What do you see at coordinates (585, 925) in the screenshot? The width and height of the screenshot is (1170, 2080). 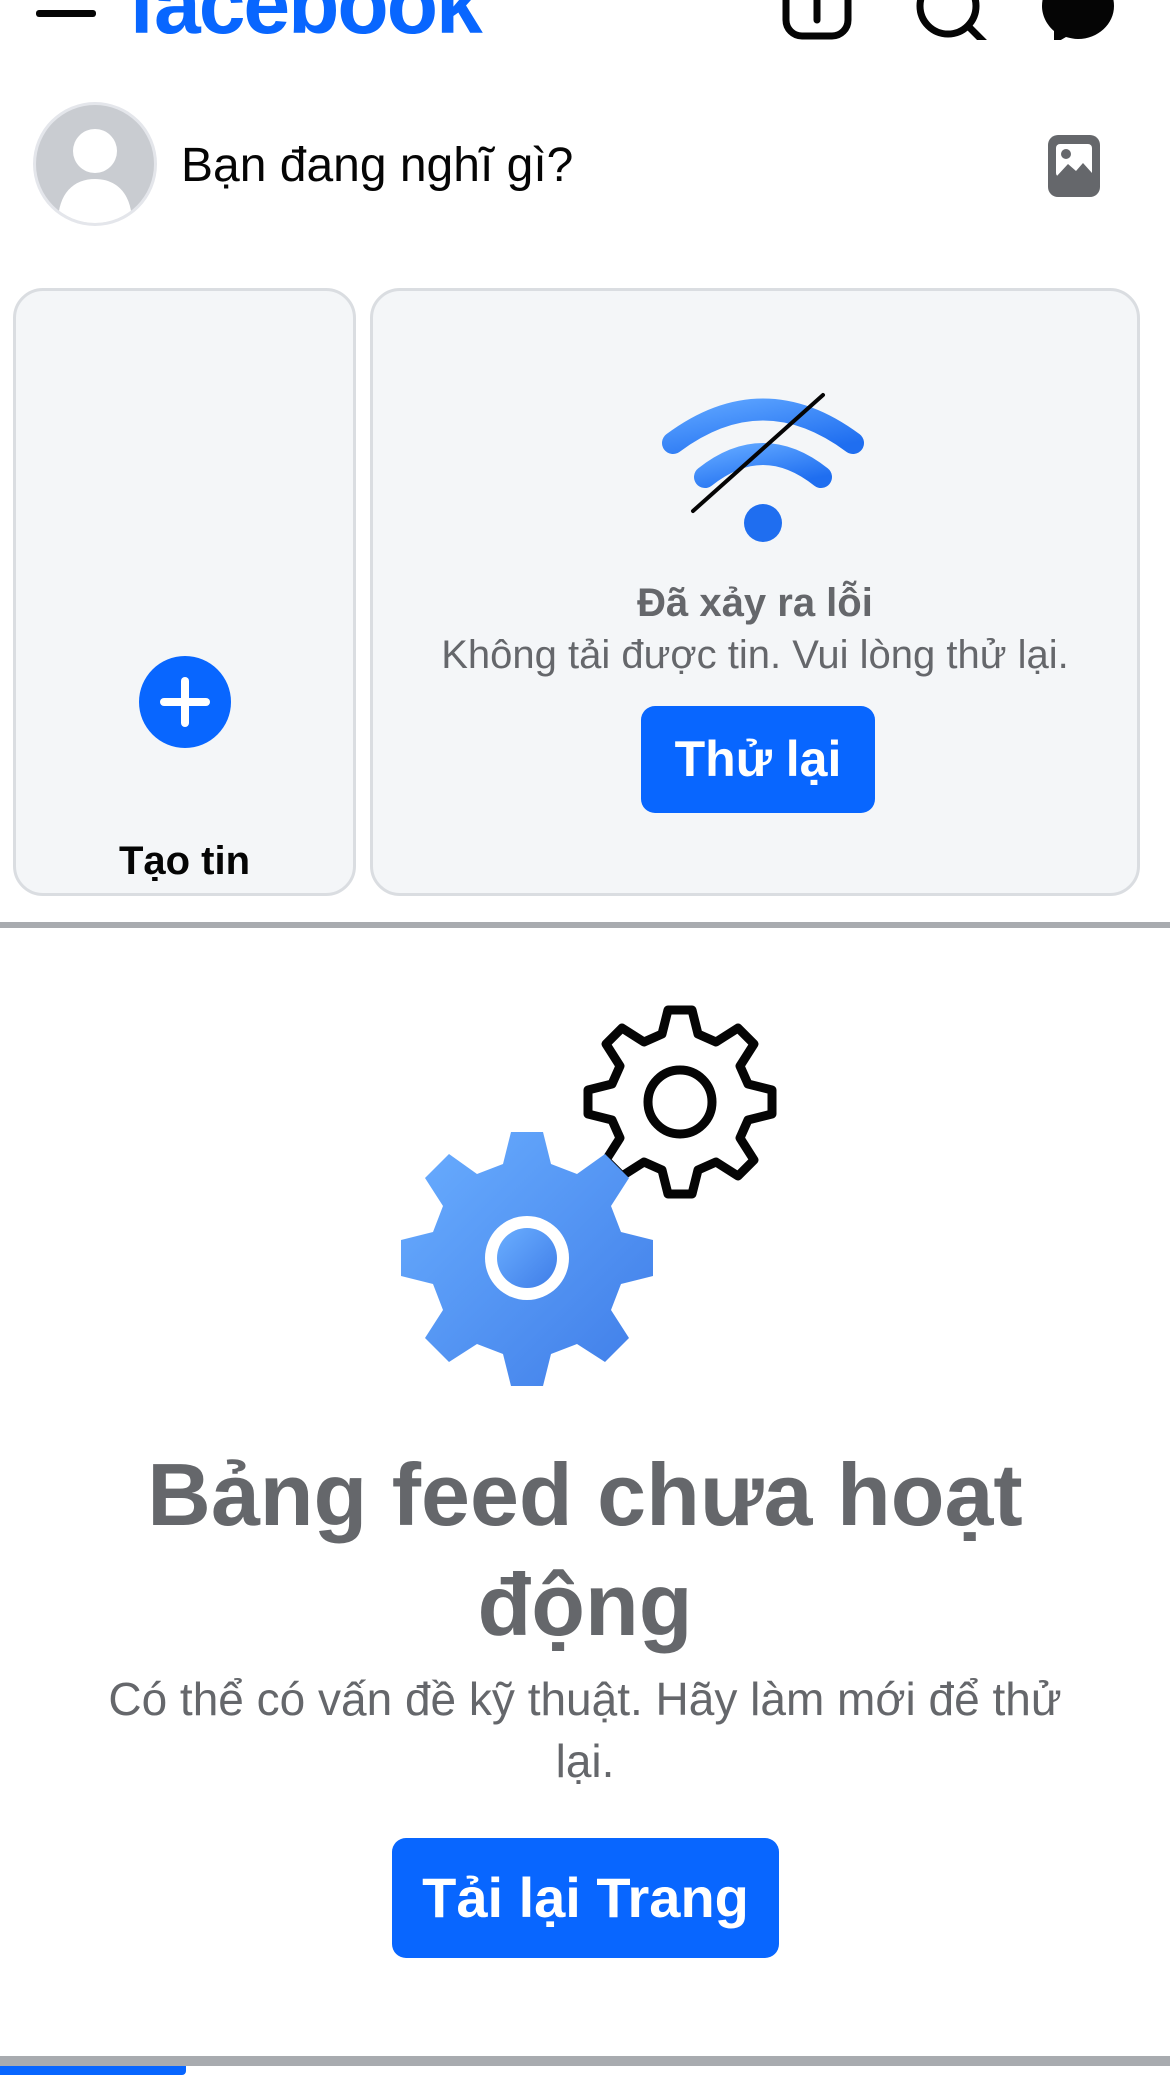 I see `section-divider` at bounding box center [585, 925].